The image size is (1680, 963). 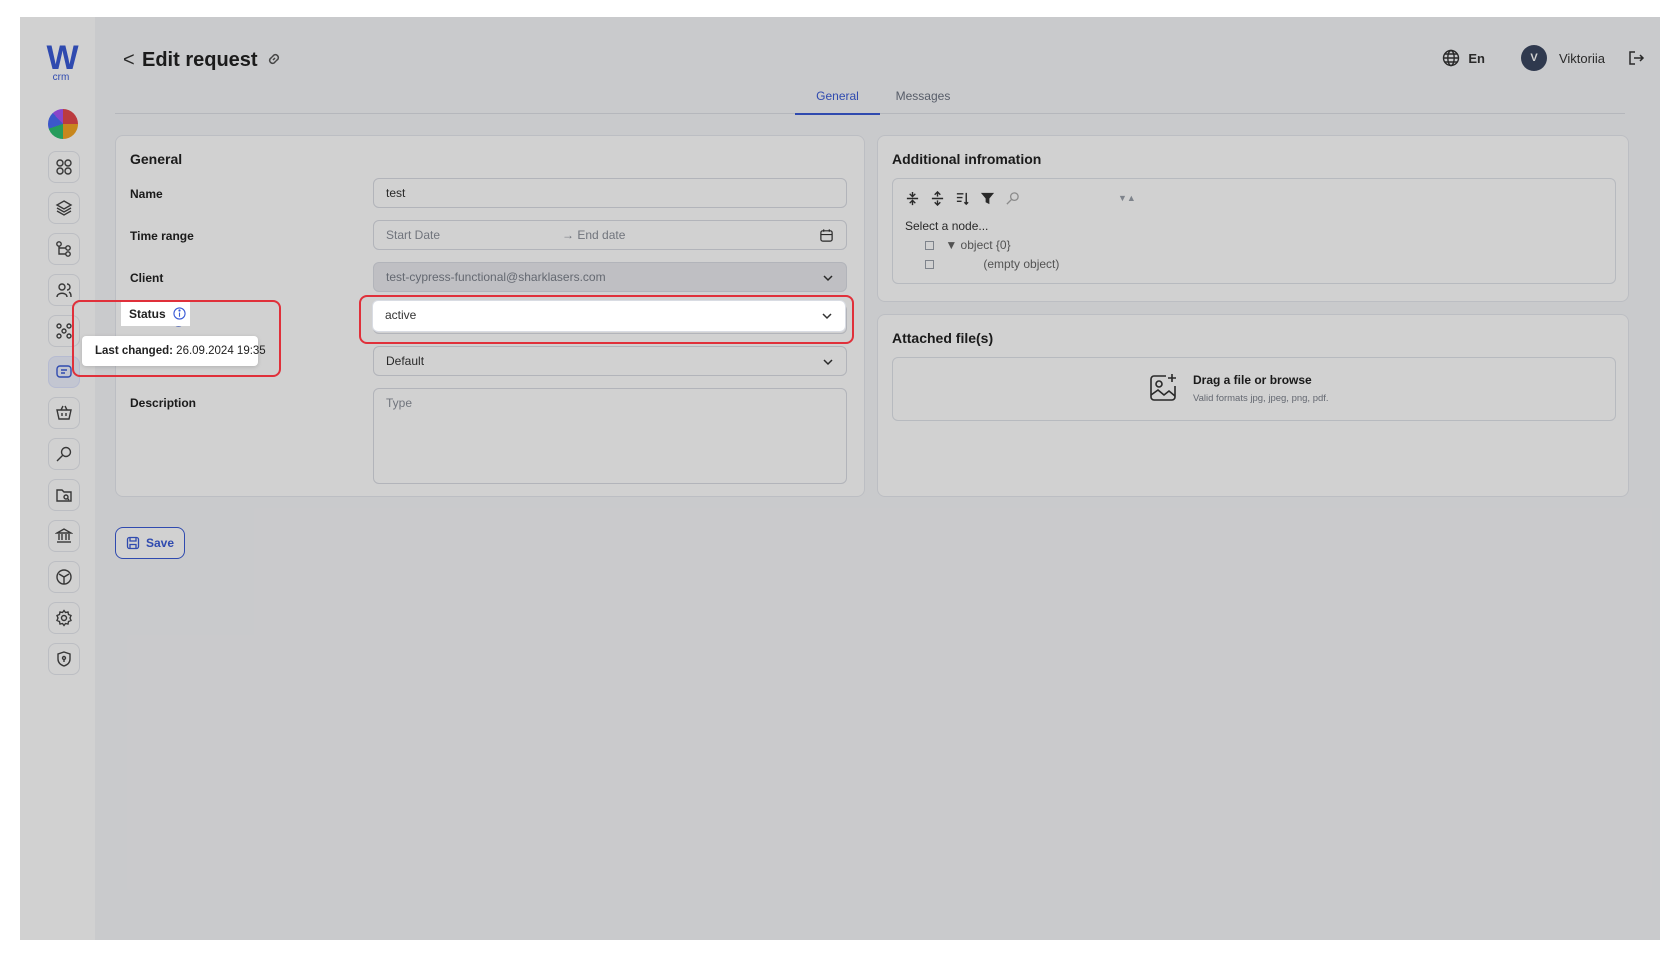 What do you see at coordinates (923, 100) in the screenshot?
I see `tab-messages: Messages` at bounding box center [923, 100].